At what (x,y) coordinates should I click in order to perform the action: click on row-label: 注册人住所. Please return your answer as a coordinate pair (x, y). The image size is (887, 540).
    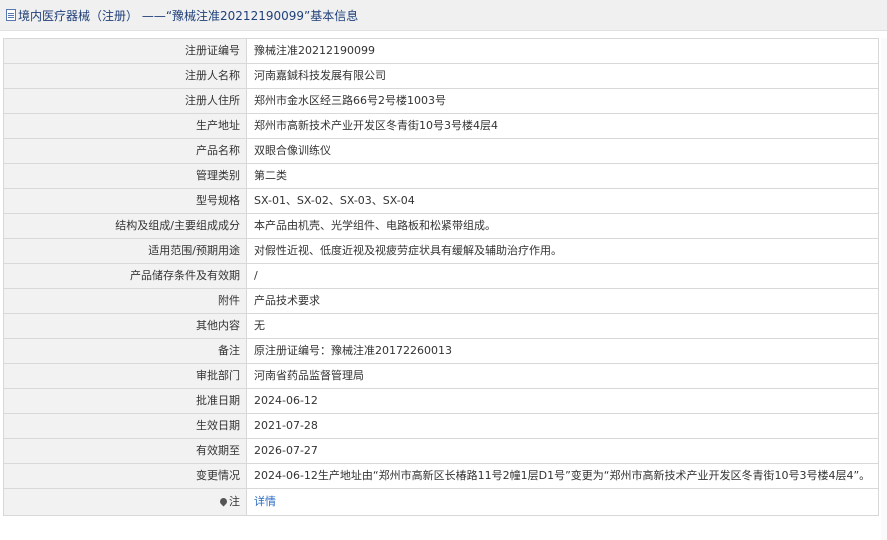
    Looking at the image, I should click on (125, 101).